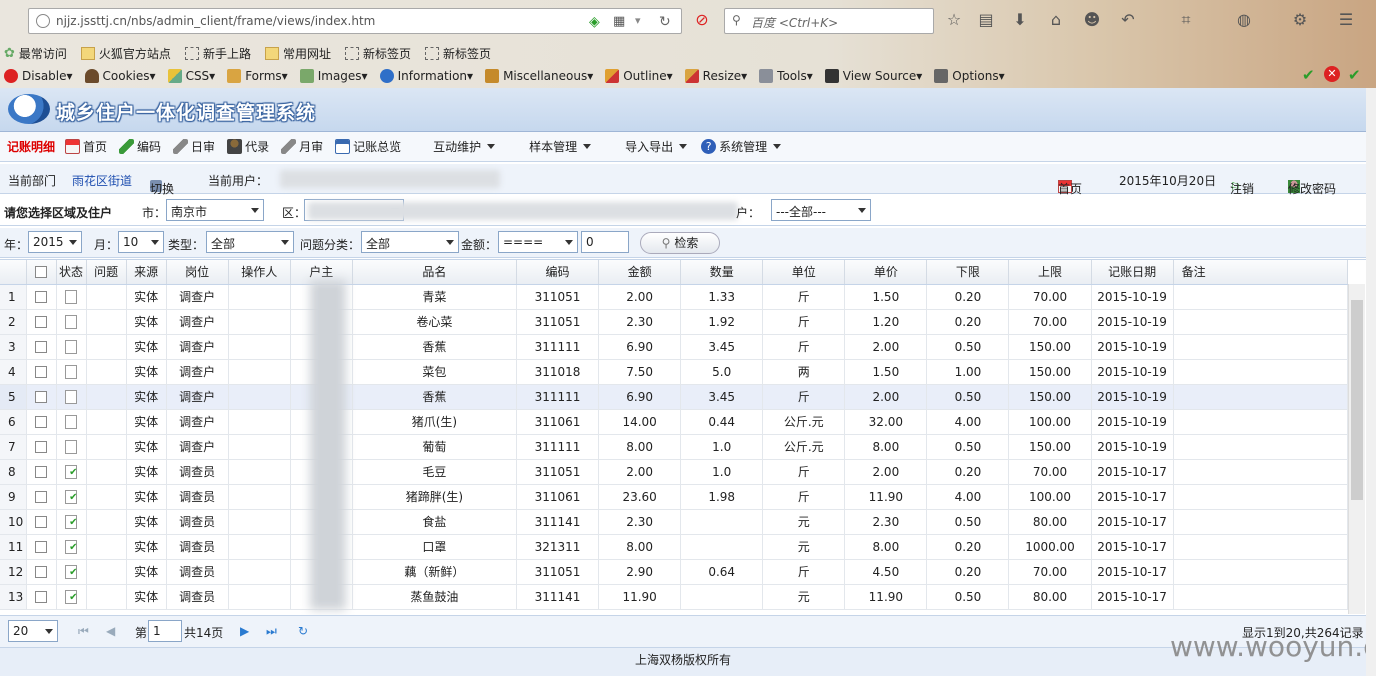 The height and width of the screenshot is (676, 1376). What do you see at coordinates (1357, 400) in the screenshot?
I see `scroll-thumb` at bounding box center [1357, 400].